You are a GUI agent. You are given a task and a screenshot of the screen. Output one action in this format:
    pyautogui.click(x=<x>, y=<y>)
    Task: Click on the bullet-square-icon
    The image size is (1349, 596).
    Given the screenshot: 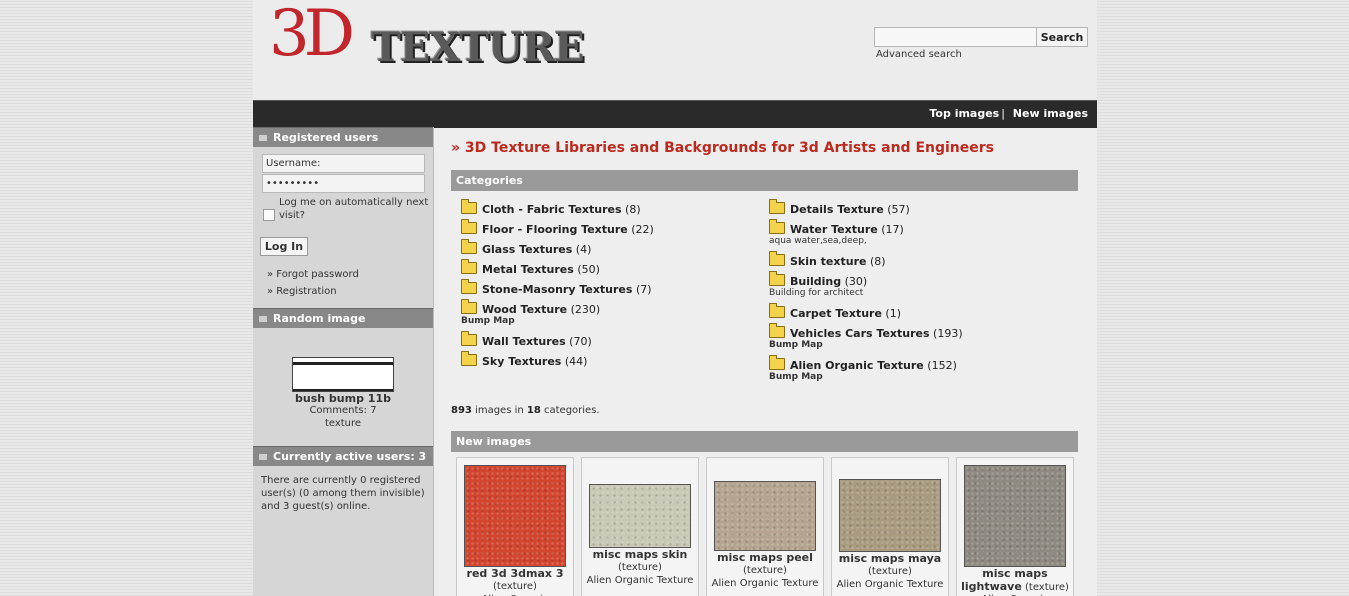 What is the action you would take?
    pyautogui.click(x=263, y=457)
    